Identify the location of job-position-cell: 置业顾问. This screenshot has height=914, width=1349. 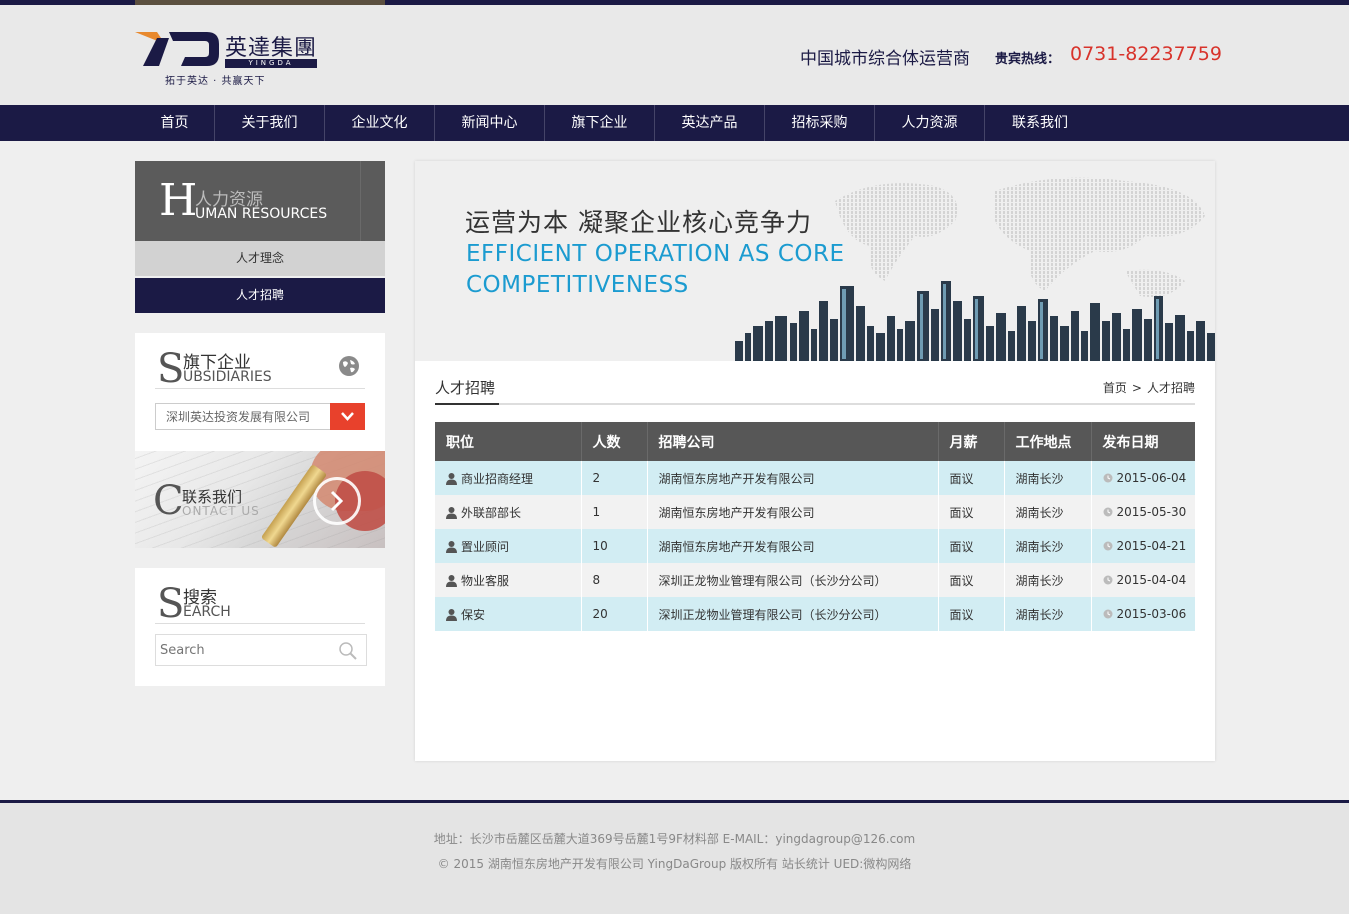
(508, 546).